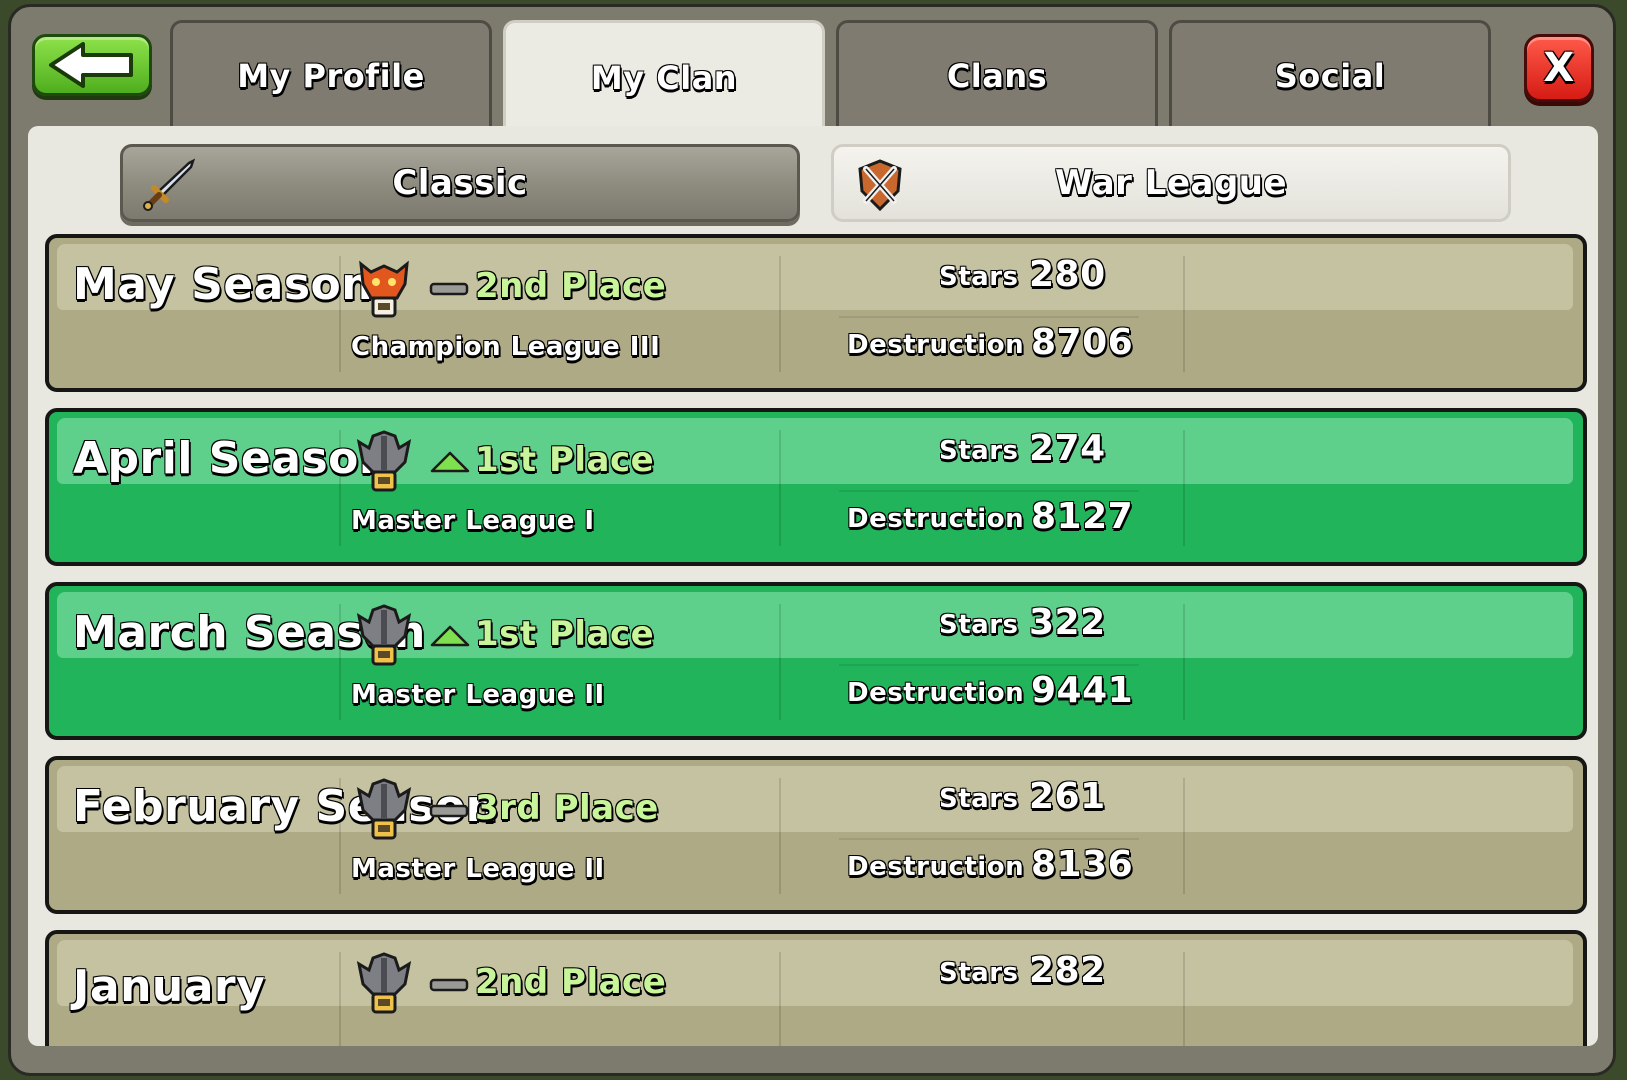 The height and width of the screenshot is (1080, 1627). I want to click on subtab-classic-label: Classic, so click(460, 183).